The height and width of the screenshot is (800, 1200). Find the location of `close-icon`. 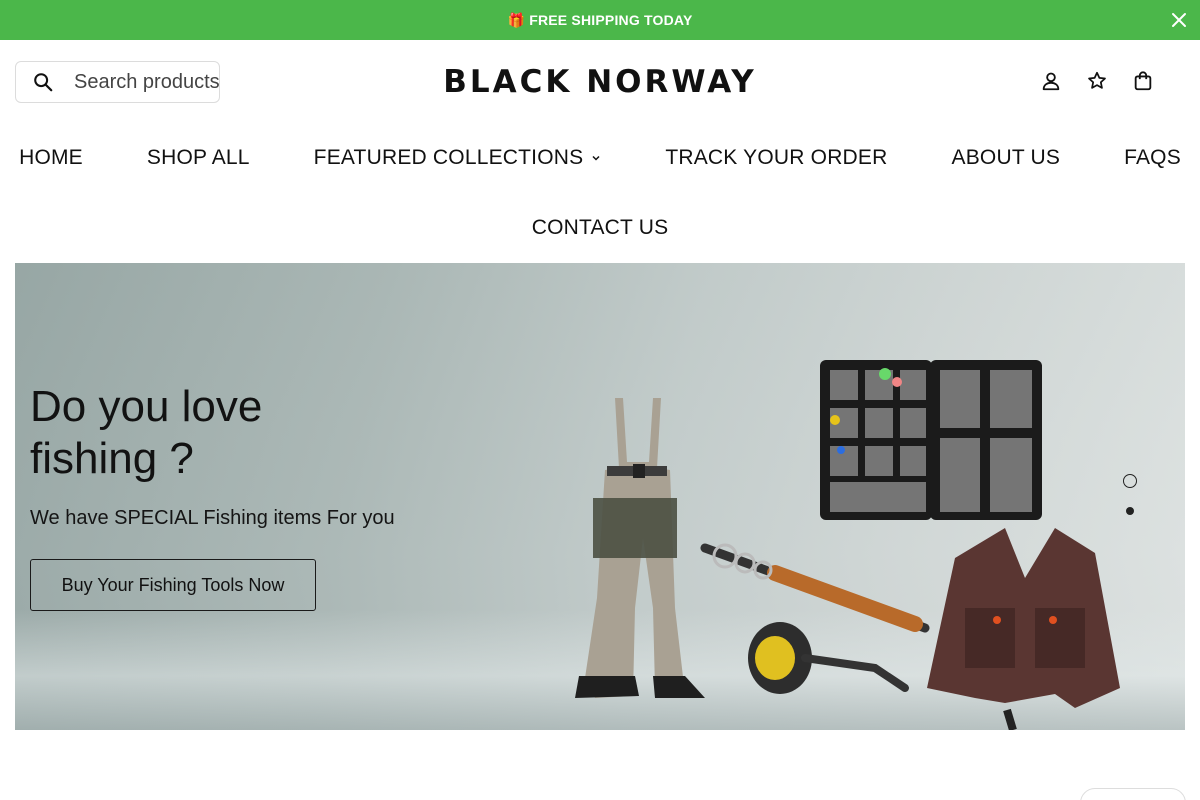

close-icon is located at coordinates (1179, 20).